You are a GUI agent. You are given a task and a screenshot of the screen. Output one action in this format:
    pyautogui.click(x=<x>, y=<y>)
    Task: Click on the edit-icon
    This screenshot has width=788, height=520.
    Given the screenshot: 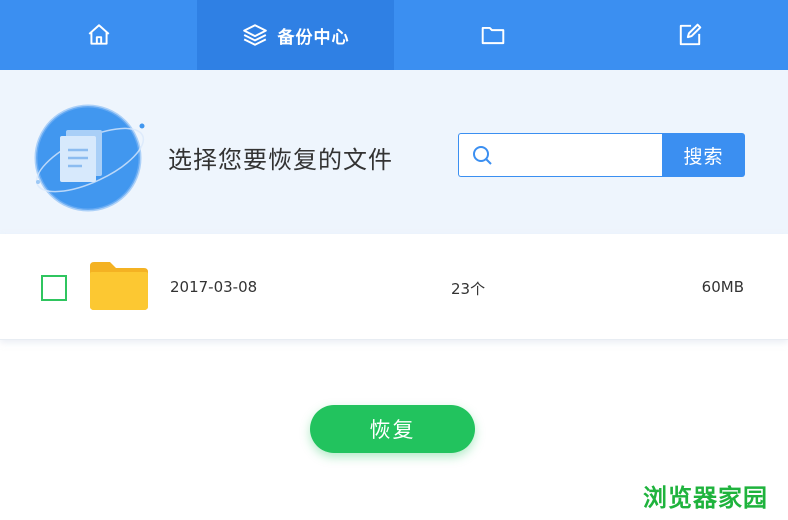 What is the action you would take?
    pyautogui.click(x=690, y=34)
    